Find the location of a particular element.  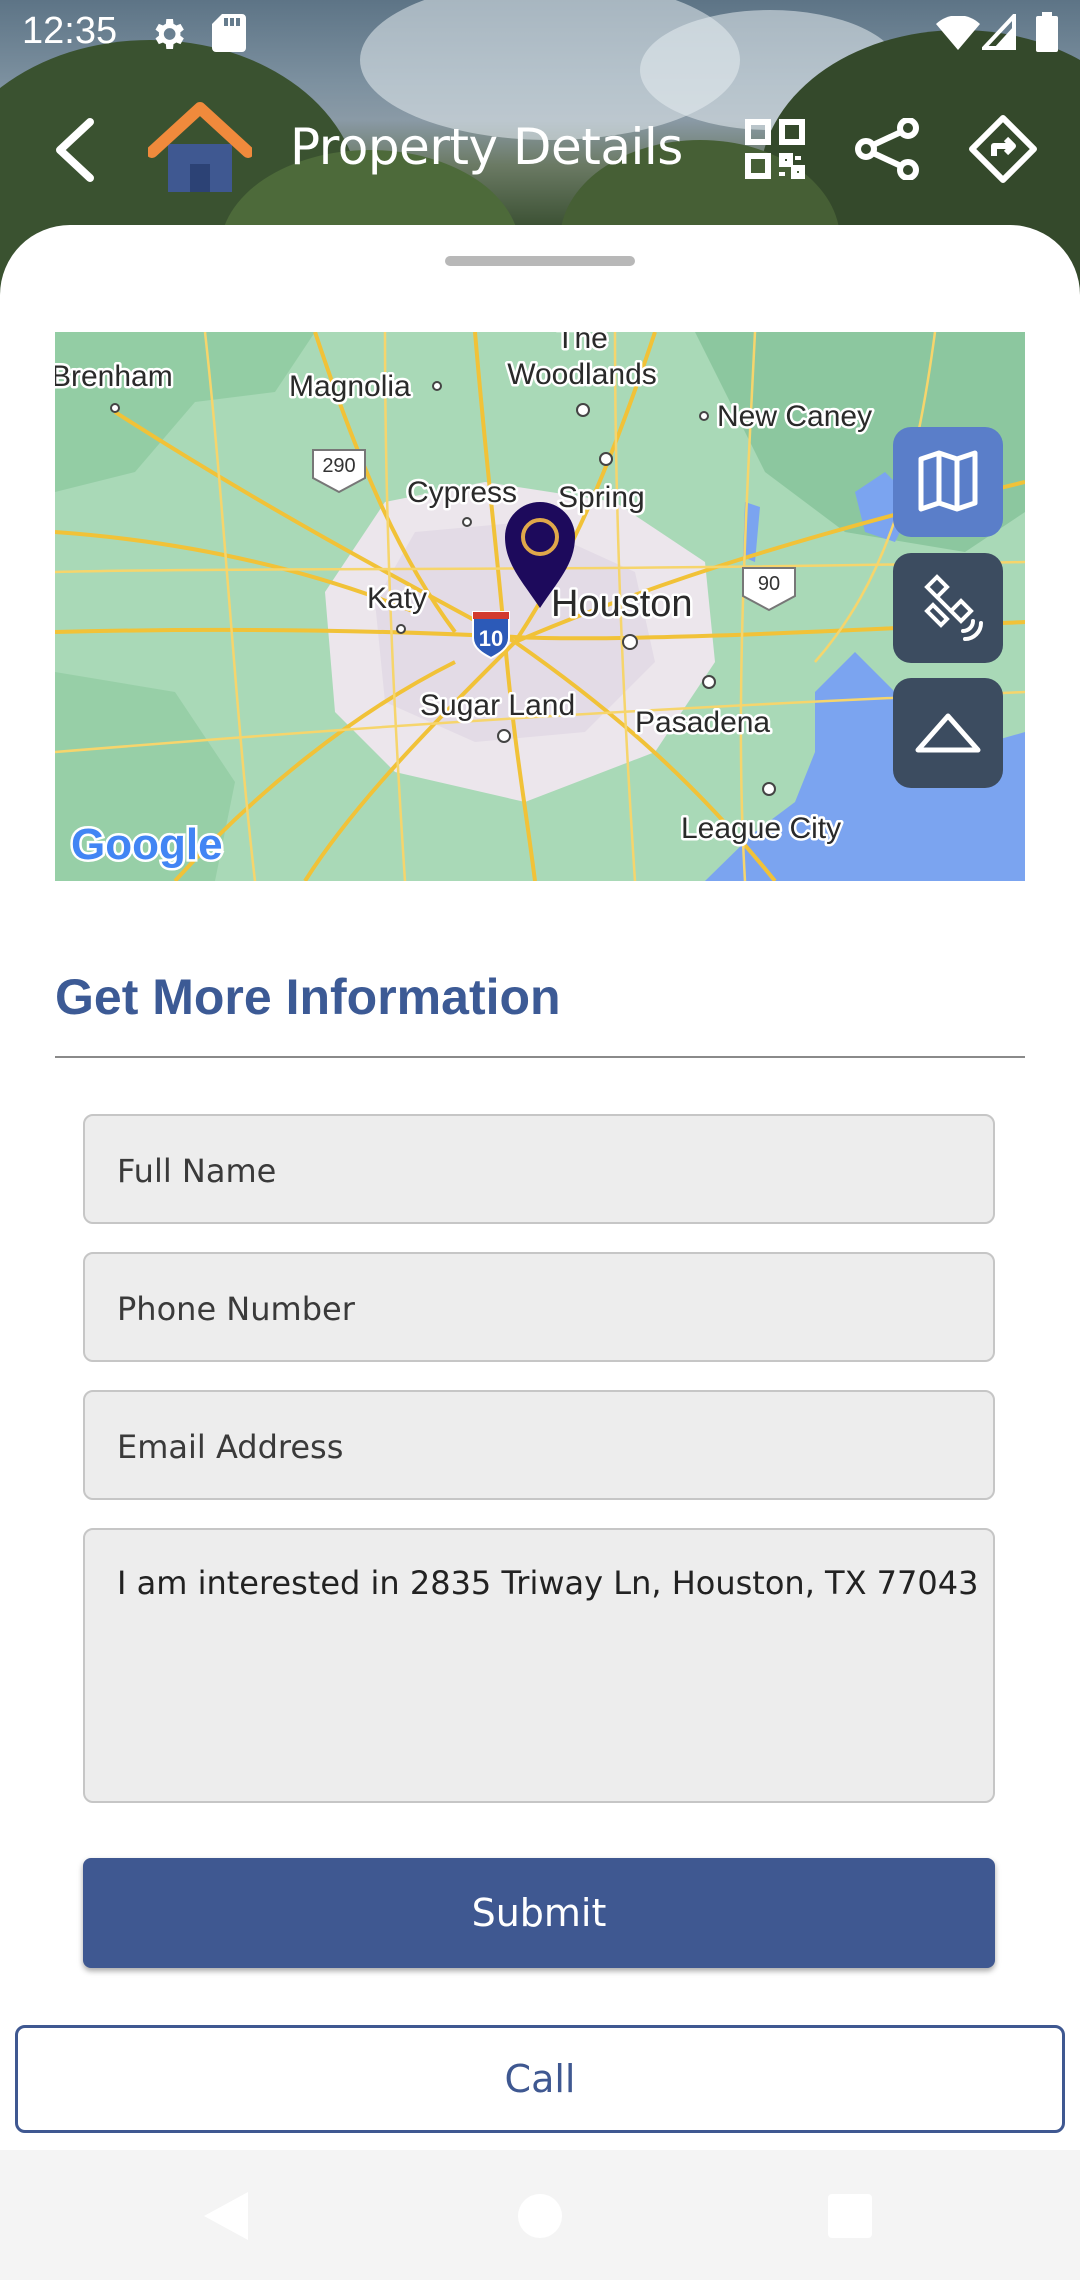

satellite-view-button is located at coordinates (948, 608).